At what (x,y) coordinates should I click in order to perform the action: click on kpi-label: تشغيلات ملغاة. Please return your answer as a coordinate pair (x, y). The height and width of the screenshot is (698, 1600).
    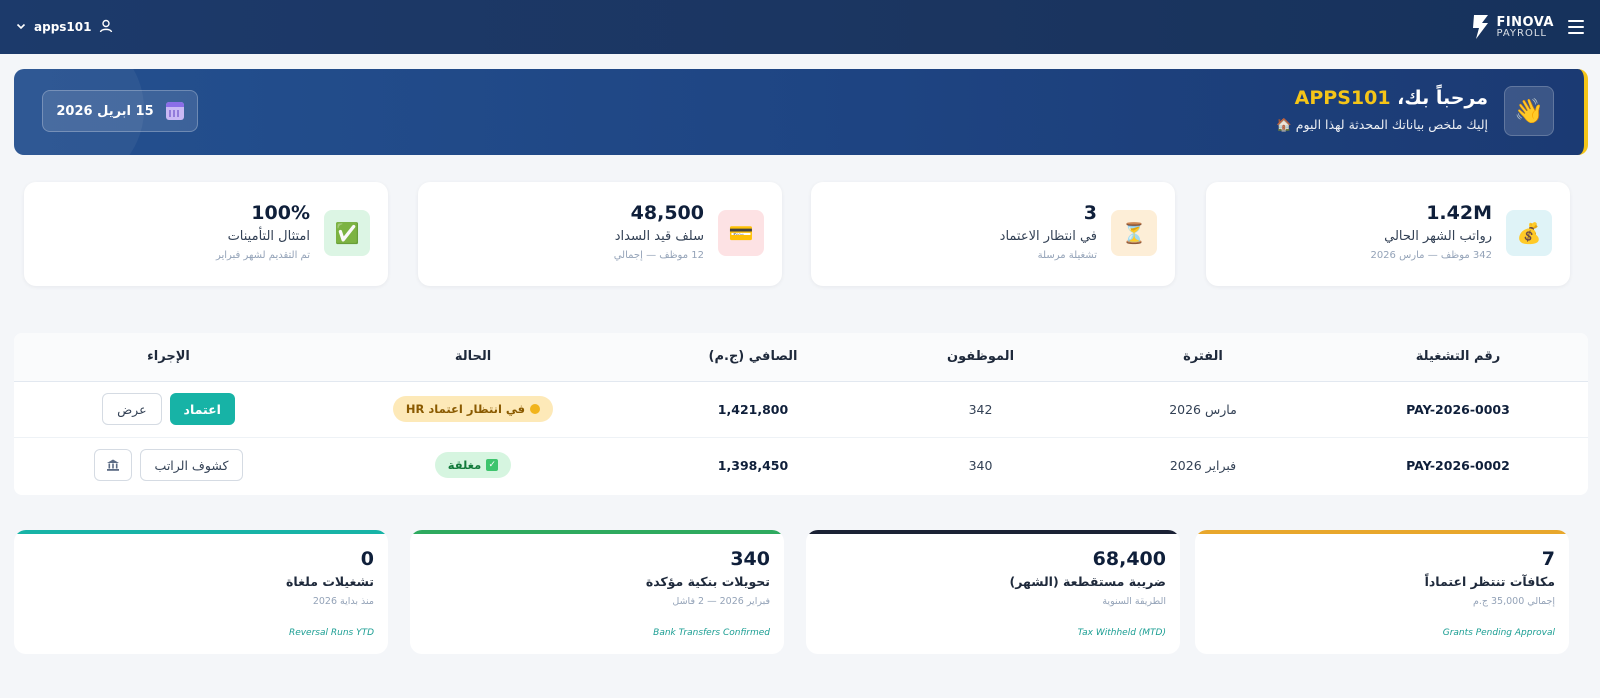
    Looking at the image, I should click on (330, 581).